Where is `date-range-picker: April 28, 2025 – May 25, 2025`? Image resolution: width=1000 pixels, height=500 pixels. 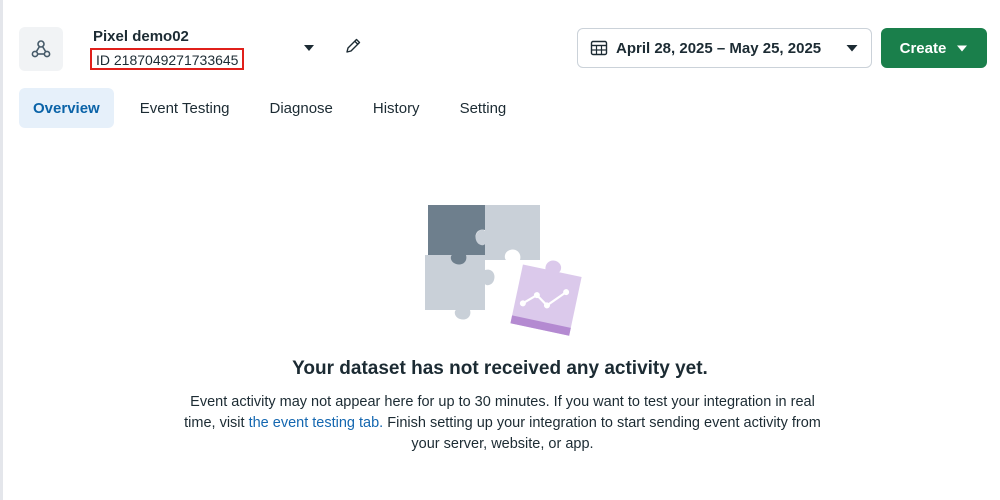 date-range-picker: April 28, 2025 – May 25, 2025 is located at coordinates (724, 48).